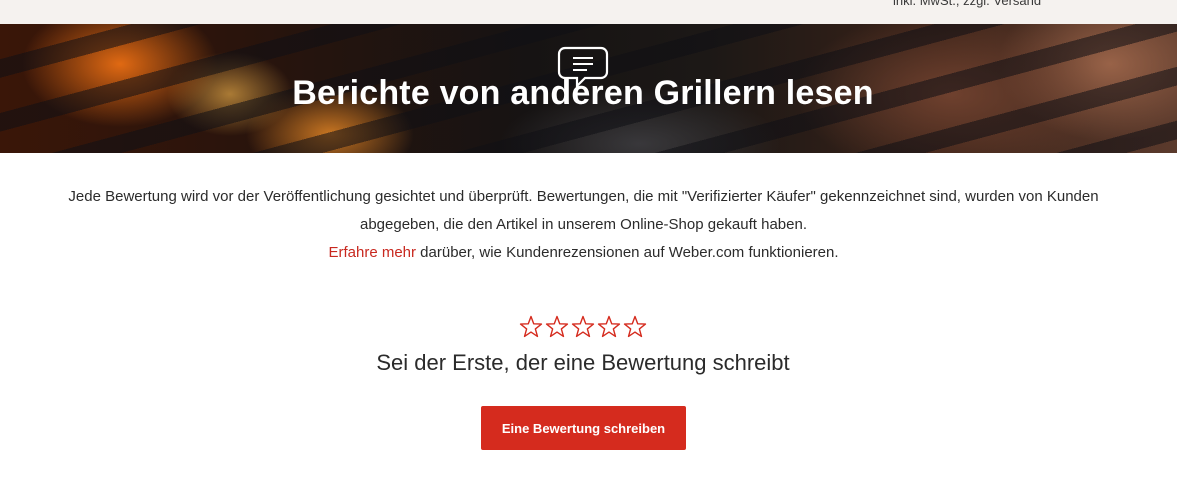  I want to click on tax-note: inkl. MwSt., zzgl. Versand, so click(967, 4).